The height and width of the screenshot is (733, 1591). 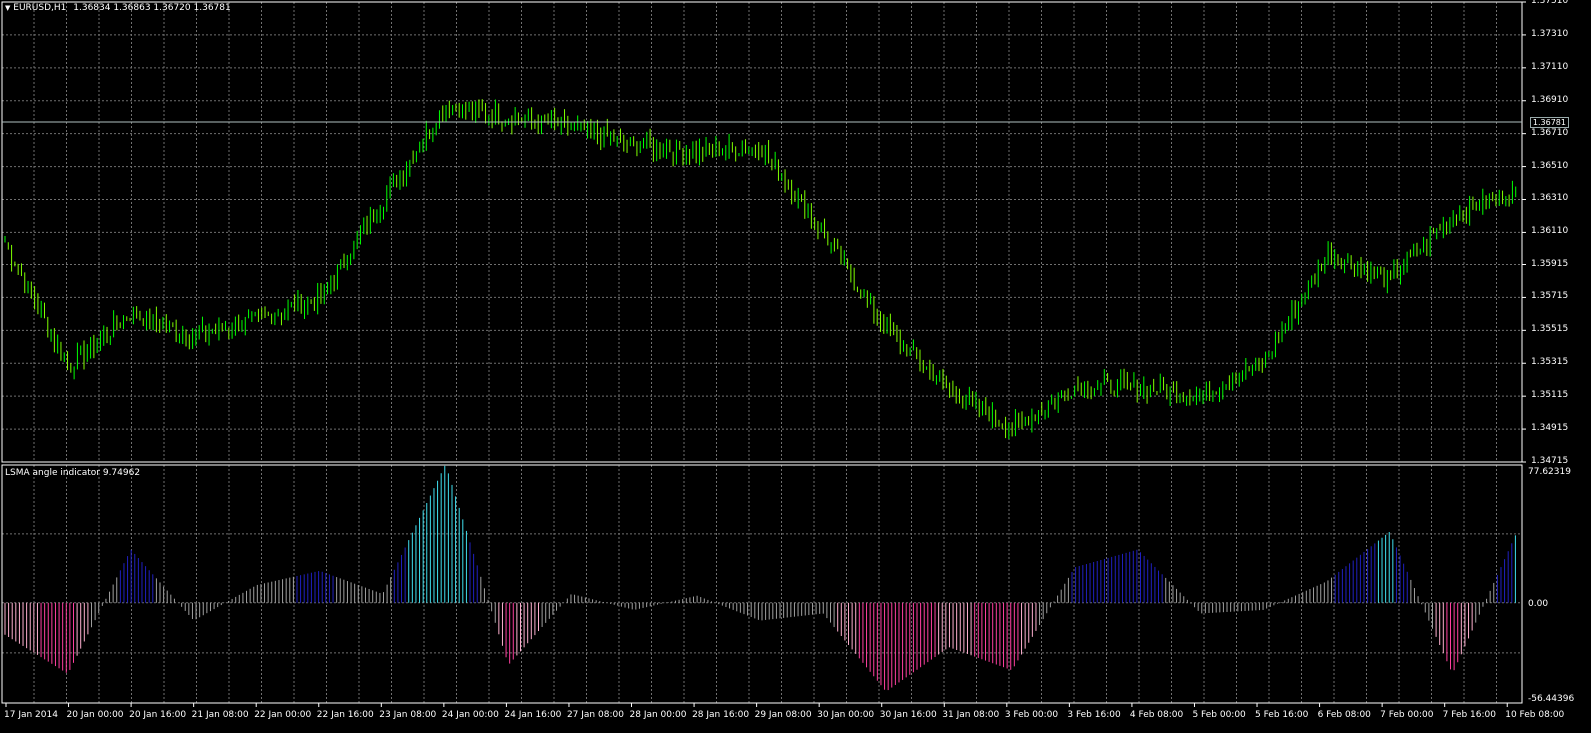 I want to click on time-tick-label: 3 Feb 00:00, so click(x=1031, y=715).